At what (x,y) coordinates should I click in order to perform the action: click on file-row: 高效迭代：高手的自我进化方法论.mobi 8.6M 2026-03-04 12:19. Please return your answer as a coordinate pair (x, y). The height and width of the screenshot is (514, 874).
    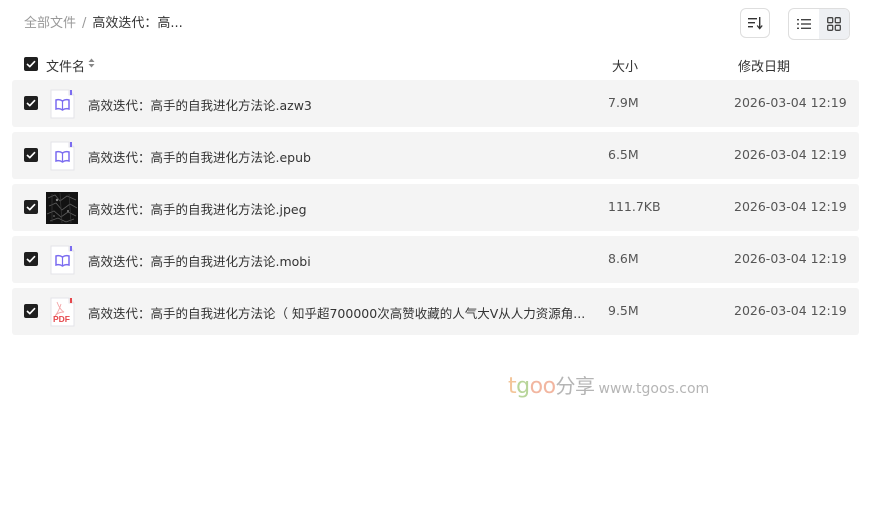
    Looking at the image, I should click on (435, 259).